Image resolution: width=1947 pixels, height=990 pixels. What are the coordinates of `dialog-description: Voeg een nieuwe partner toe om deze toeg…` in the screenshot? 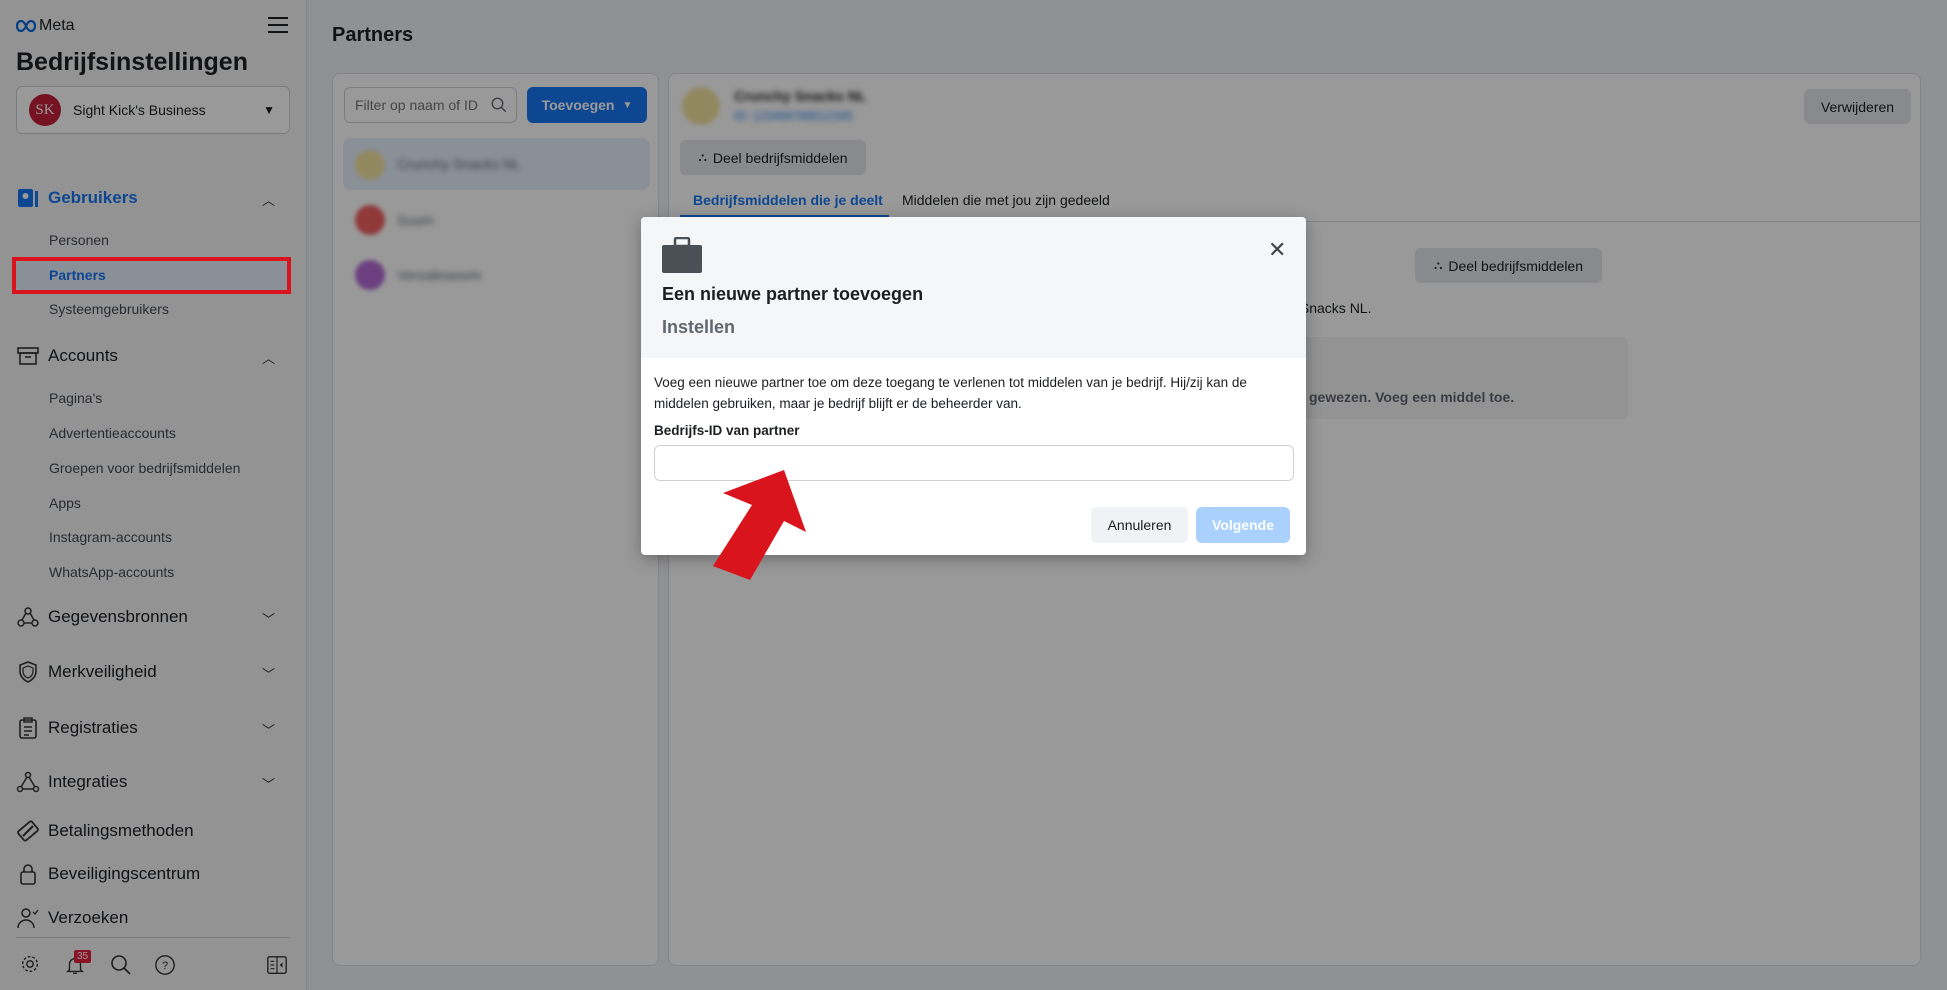 It's located at (950, 393).